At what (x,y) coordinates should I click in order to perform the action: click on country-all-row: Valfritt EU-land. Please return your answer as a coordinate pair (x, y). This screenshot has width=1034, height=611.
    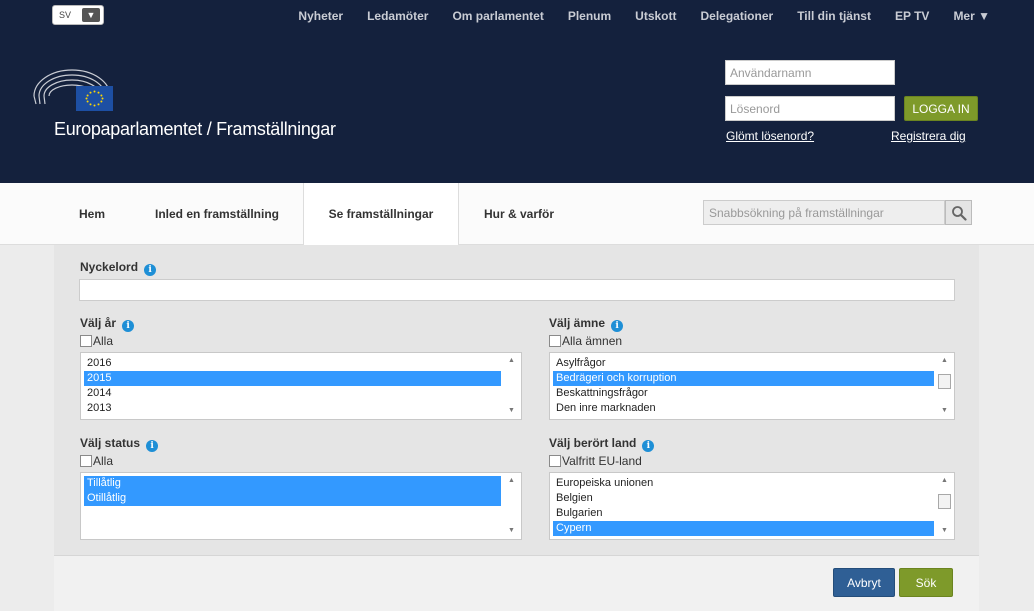
    Looking at the image, I should click on (595, 461).